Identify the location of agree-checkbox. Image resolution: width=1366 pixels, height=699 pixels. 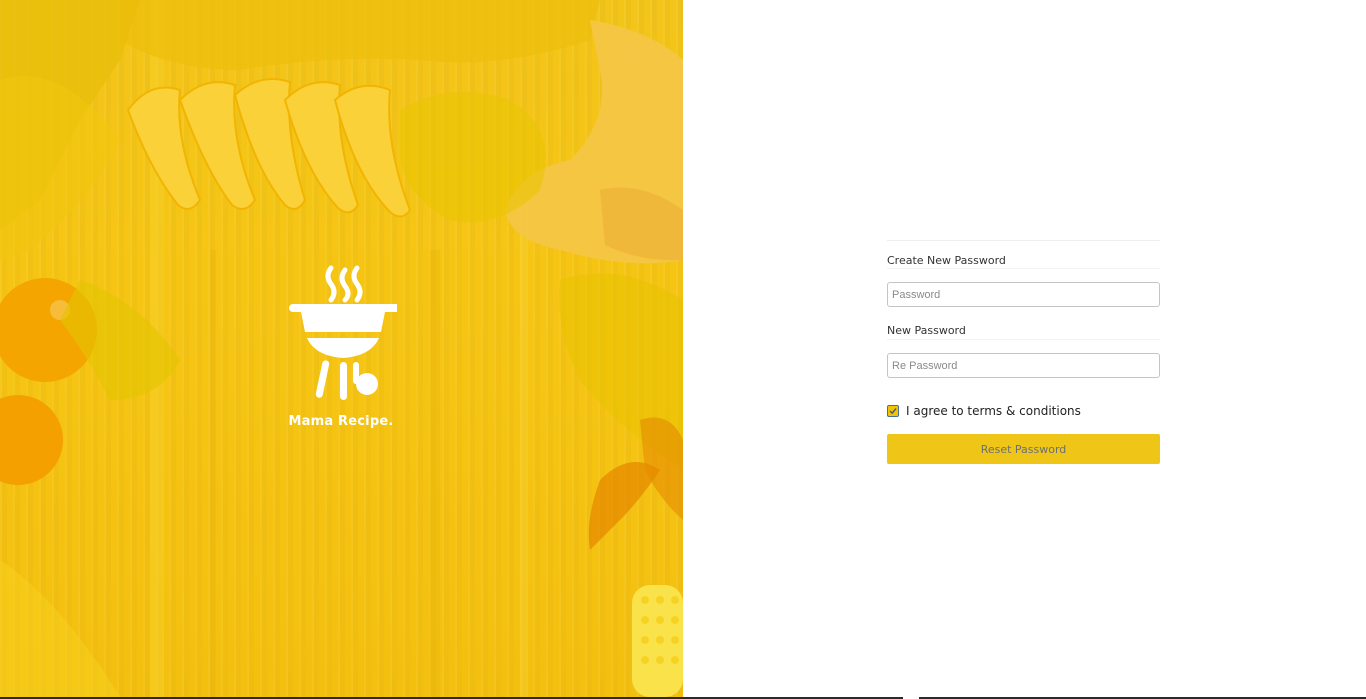
(893, 411).